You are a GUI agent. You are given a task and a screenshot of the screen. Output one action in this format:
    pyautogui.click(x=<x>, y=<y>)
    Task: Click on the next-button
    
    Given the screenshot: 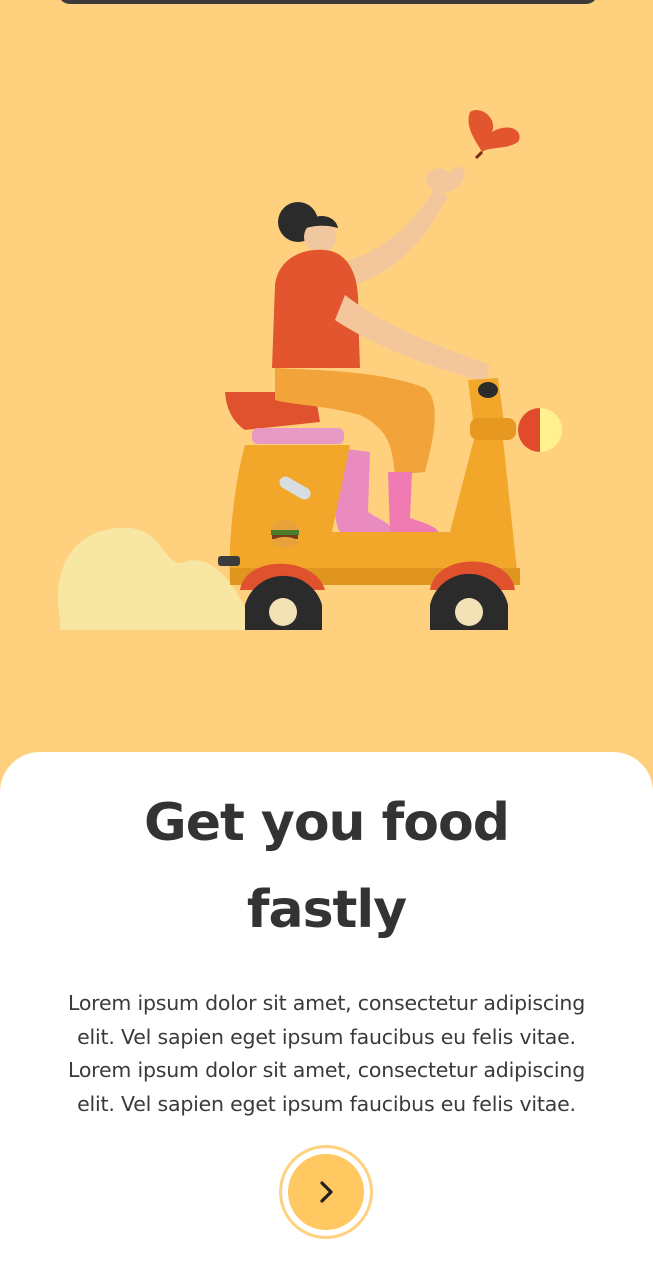 What is the action you would take?
    pyautogui.click(x=326, y=1192)
    